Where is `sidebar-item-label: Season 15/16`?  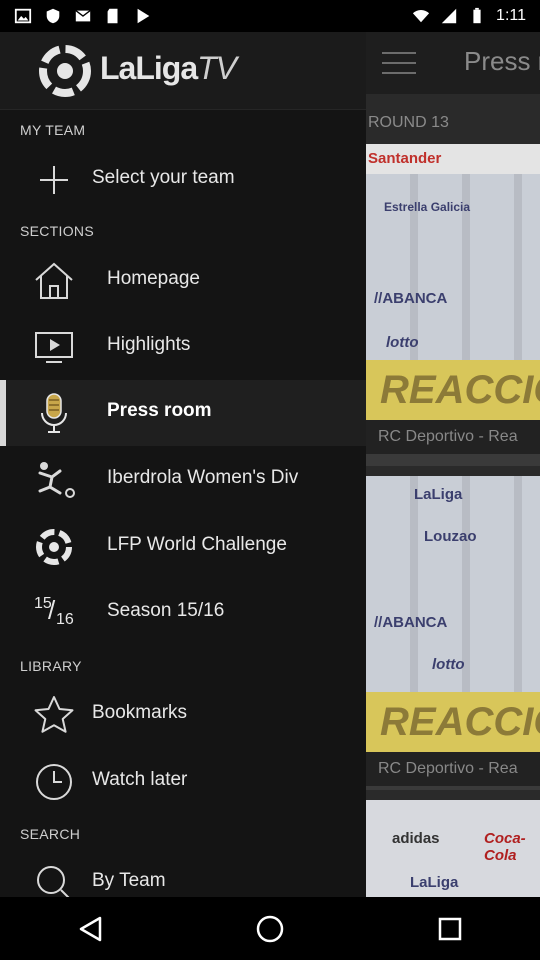 sidebar-item-label: Season 15/16 is located at coordinates (166, 610).